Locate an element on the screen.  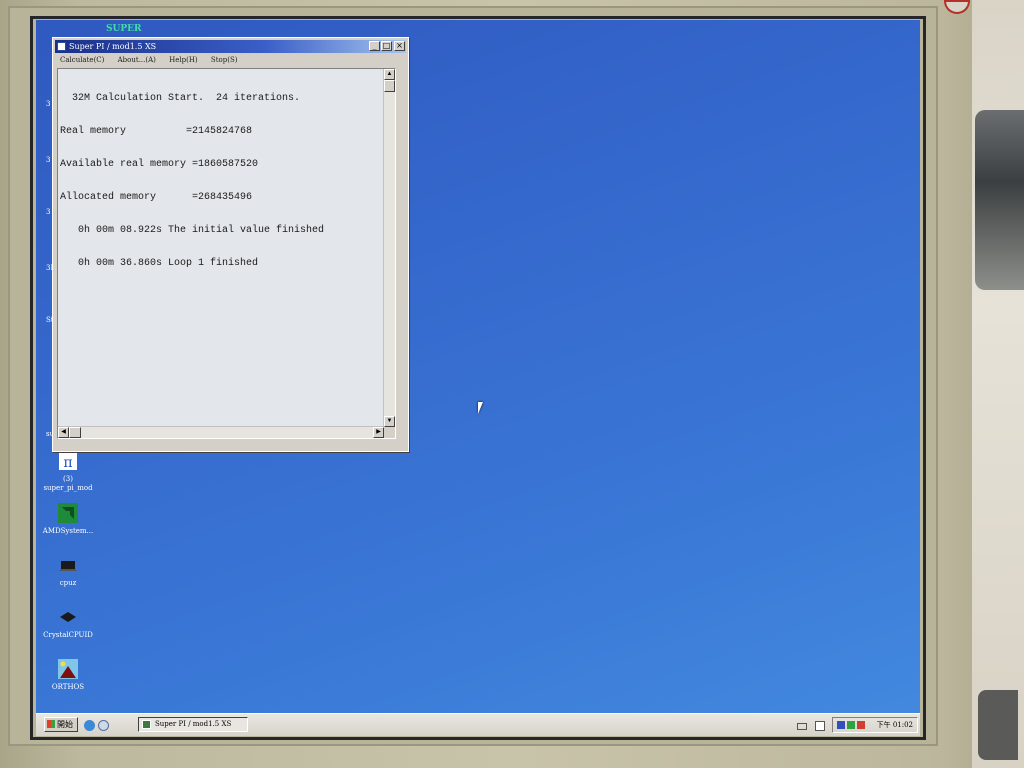
app-icon is located at coordinates (61, 46).